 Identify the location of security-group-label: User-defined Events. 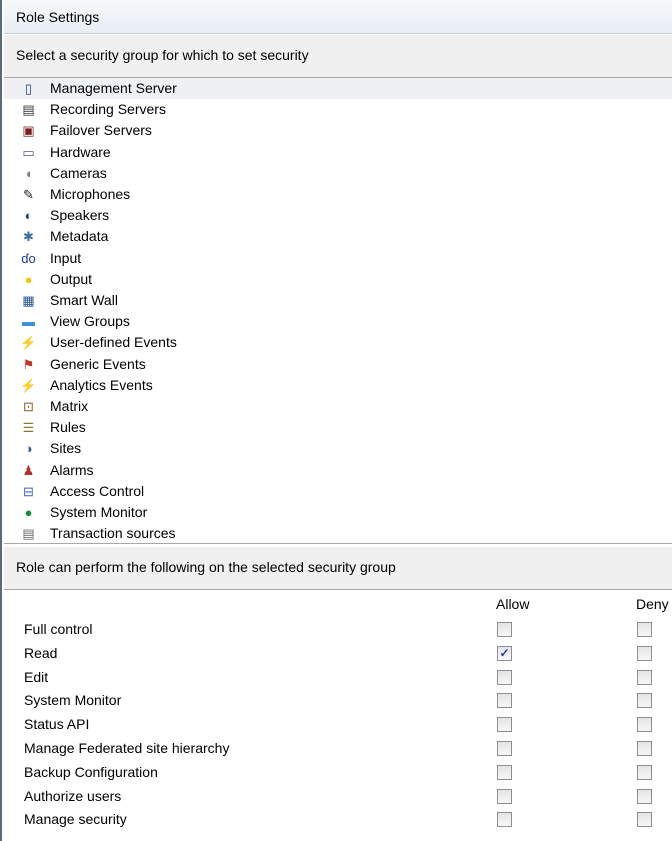
(113, 342).